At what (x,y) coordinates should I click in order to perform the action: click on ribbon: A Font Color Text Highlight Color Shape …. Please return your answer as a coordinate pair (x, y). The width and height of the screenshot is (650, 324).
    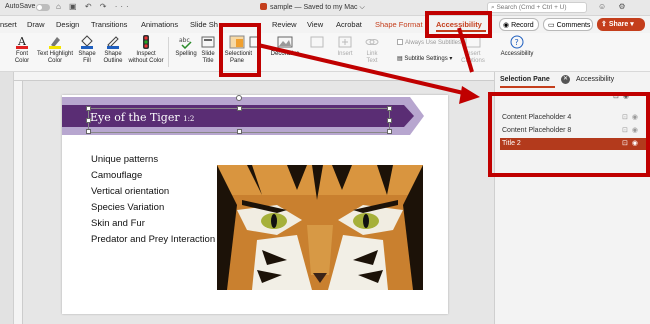
    Looking at the image, I should click on (325, 52).